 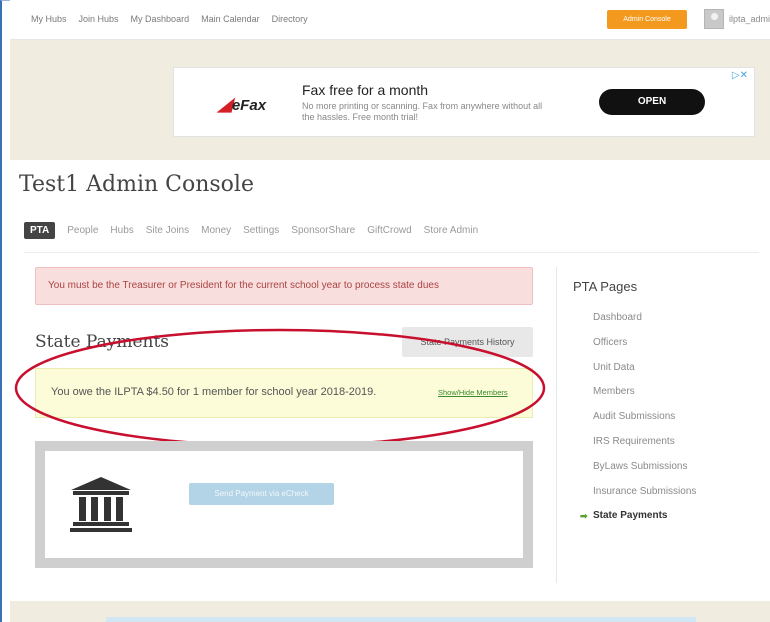 What do you see at coordinates (391, 252) in the screenshot?
I see `tab-divider` at bounding box center [391, 252].